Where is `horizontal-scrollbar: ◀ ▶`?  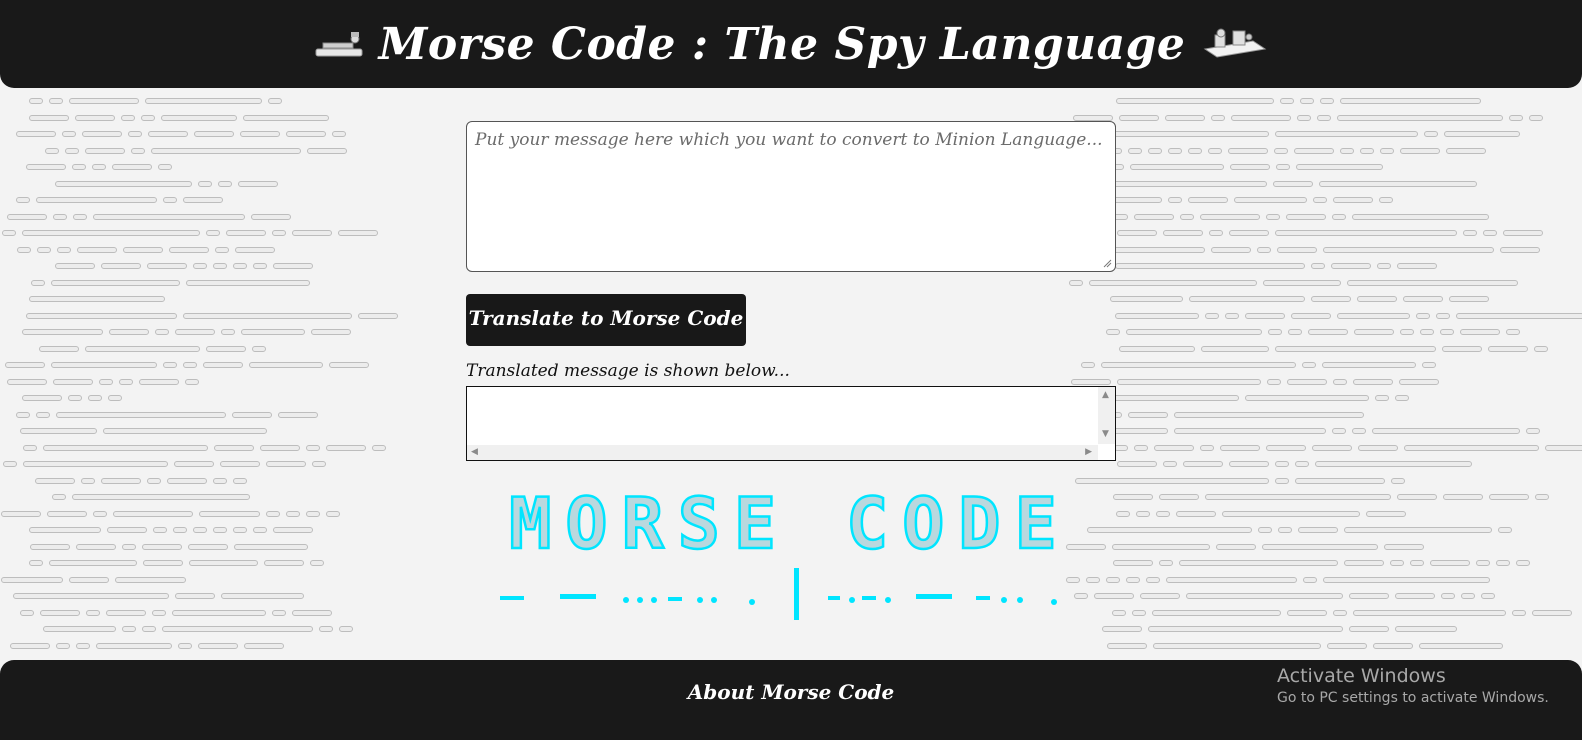
horizontal-scrollbar: ◀ ▶ is located at coordinates (782, 452).